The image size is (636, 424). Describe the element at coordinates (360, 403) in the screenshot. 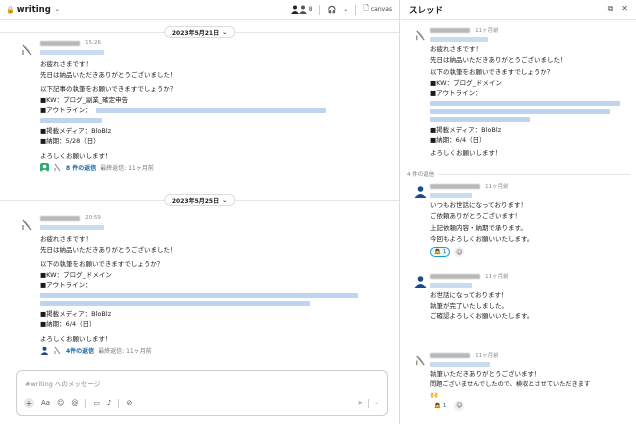

I see `send-icon: ➤` at that location.